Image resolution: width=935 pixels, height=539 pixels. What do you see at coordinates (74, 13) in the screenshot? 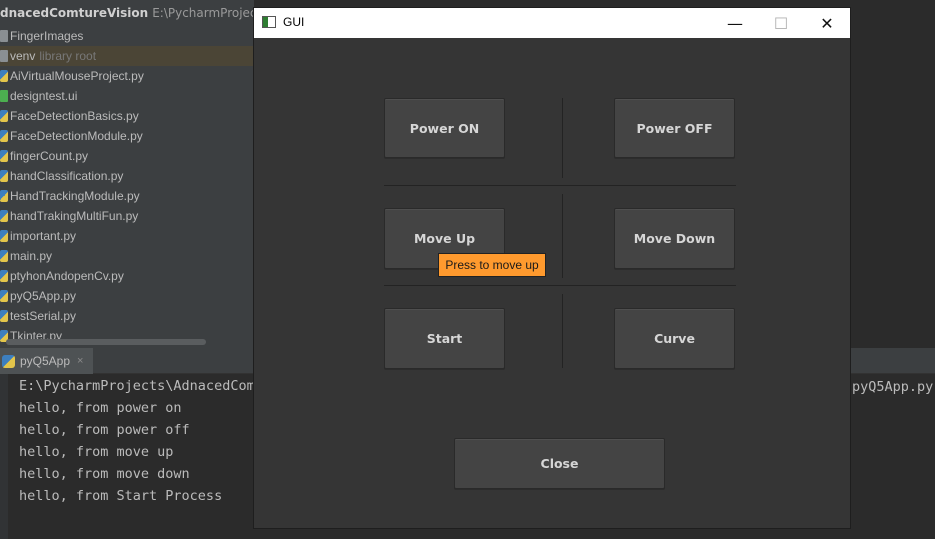
I see `project-name: dnacedComtureVision` at bounding box center [74, 13].